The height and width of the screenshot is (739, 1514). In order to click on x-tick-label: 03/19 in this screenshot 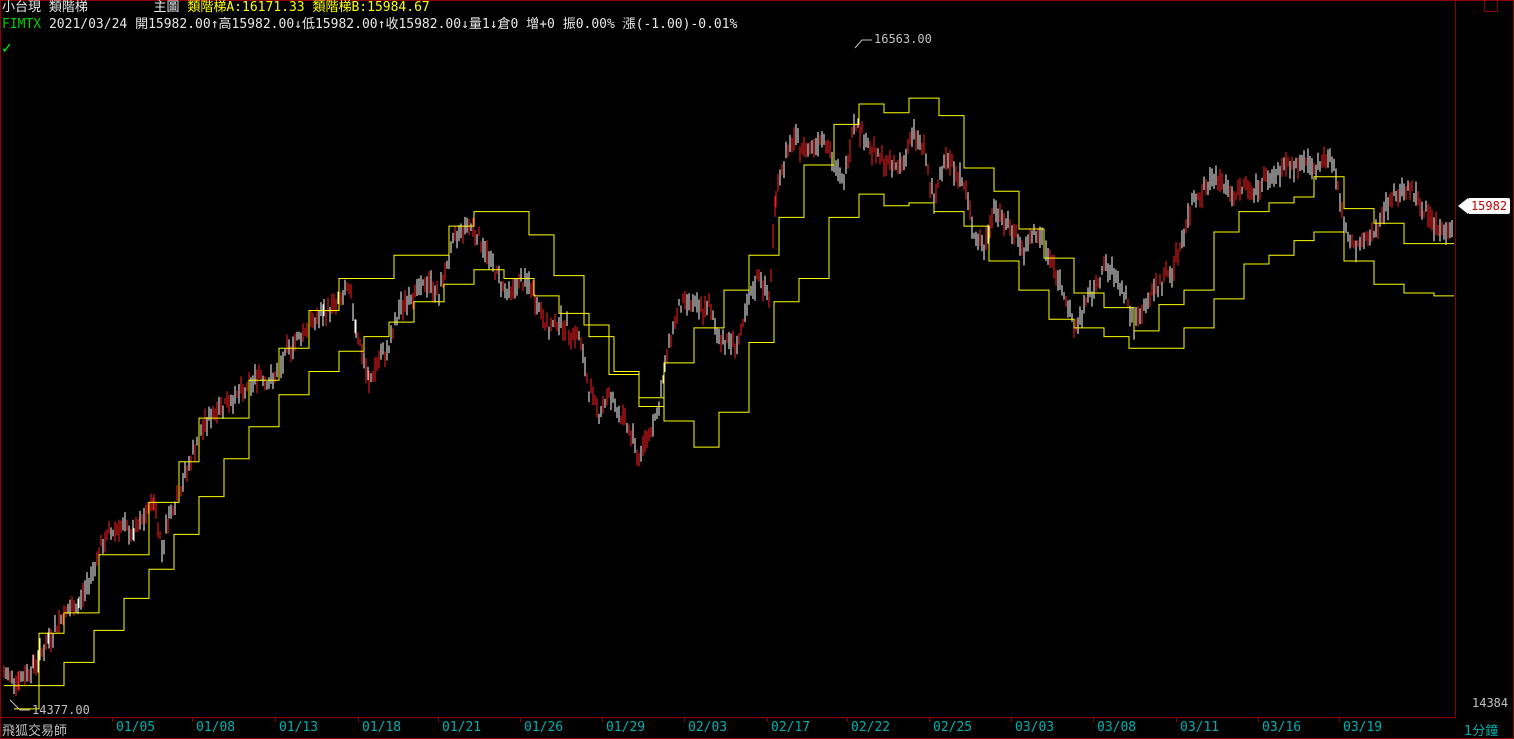, I will do `click(1363, 727)`.